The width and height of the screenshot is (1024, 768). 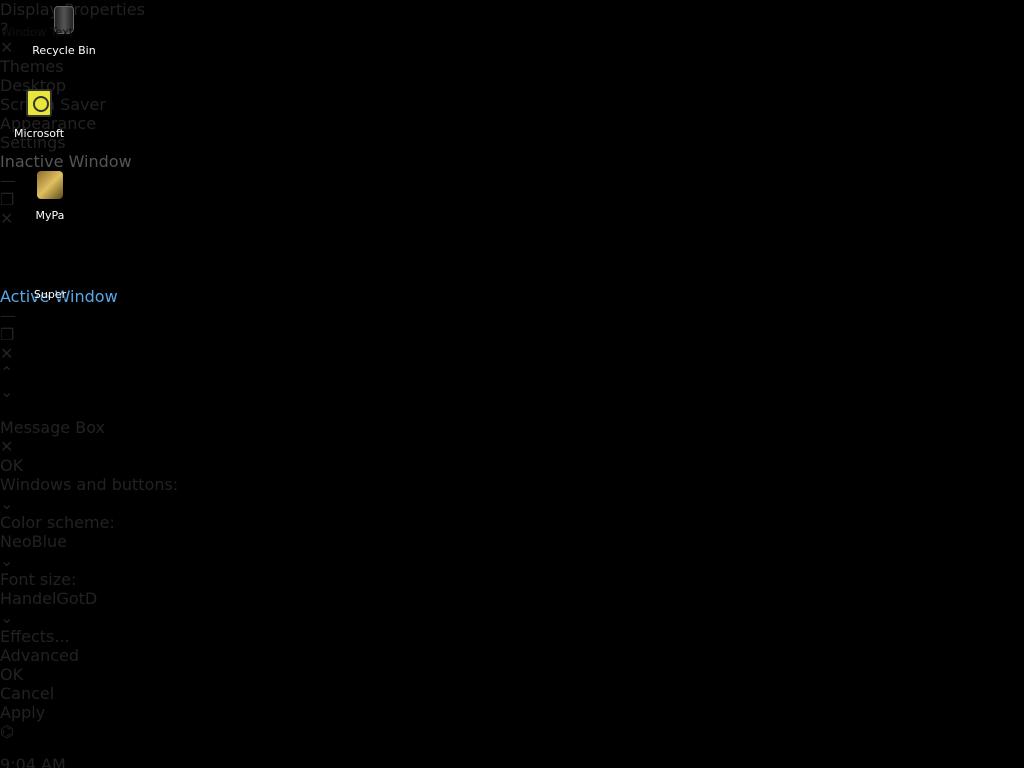 I want to click on tab-screen-saver: Screen Saver, so click(x=512, y=104).